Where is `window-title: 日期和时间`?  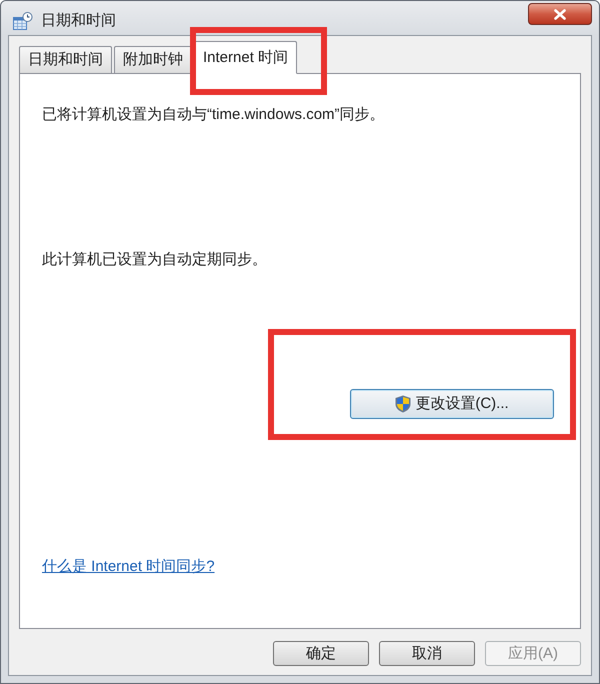 window-title: 日期和时间 is located at coordinates (78, 21).